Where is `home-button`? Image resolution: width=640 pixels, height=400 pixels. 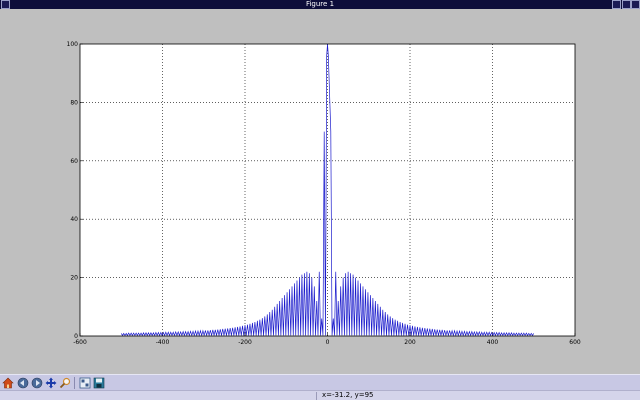
home-button is located at coordinates (8, 383).